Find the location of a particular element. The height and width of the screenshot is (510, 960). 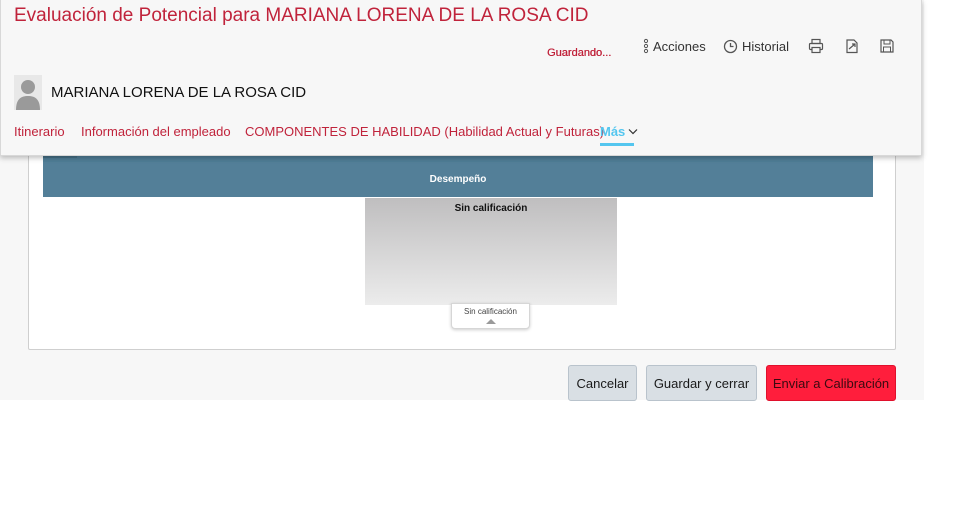

tab-itinerario: Itinerario is located at coordinates (39, 131).